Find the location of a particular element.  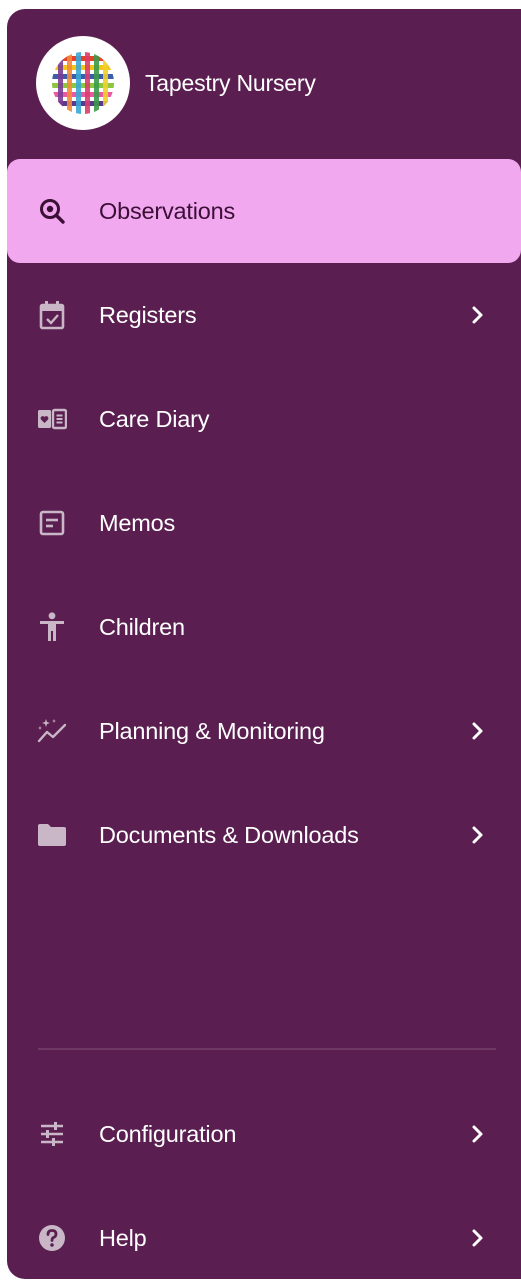

child-figure-icon is located at coordinates (52, 627).